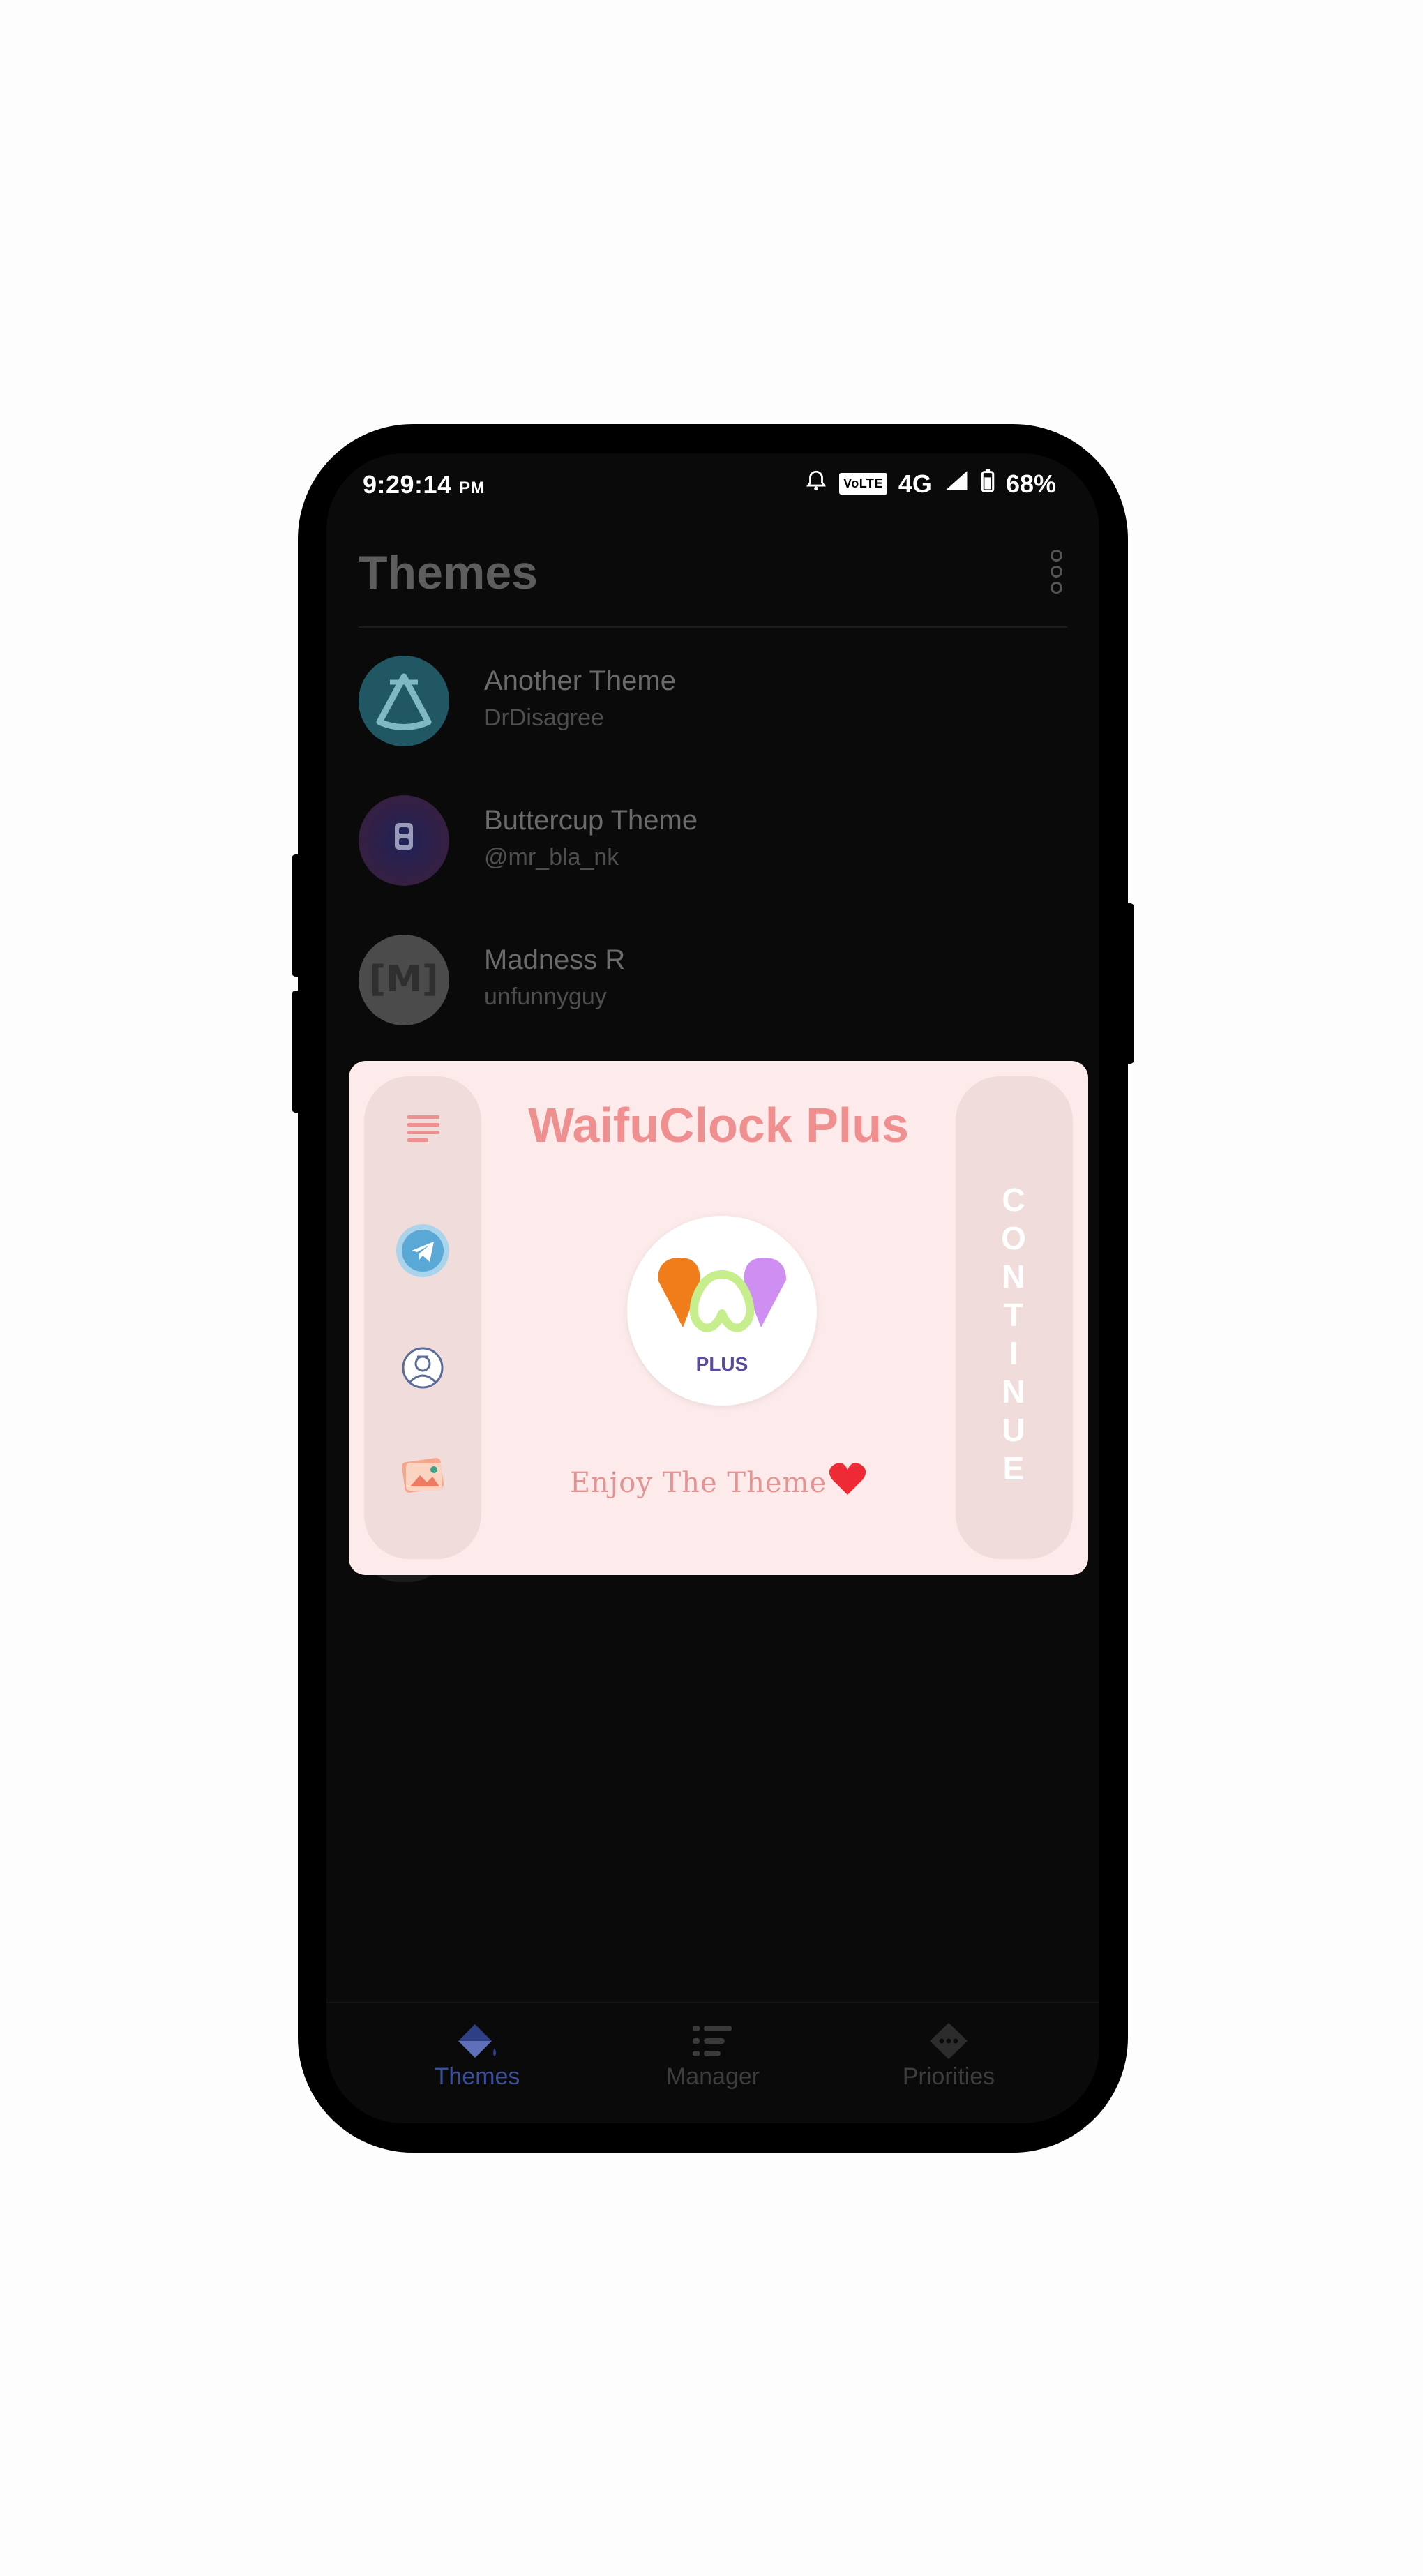 The width and height of the screenshot is (1423, 2576). What do you see at coordinates (712, 488) in the screenshot?
I see `status-bar: 9:29:14 PM VoLTE 4G 68%` at bounding box center [712, 488].